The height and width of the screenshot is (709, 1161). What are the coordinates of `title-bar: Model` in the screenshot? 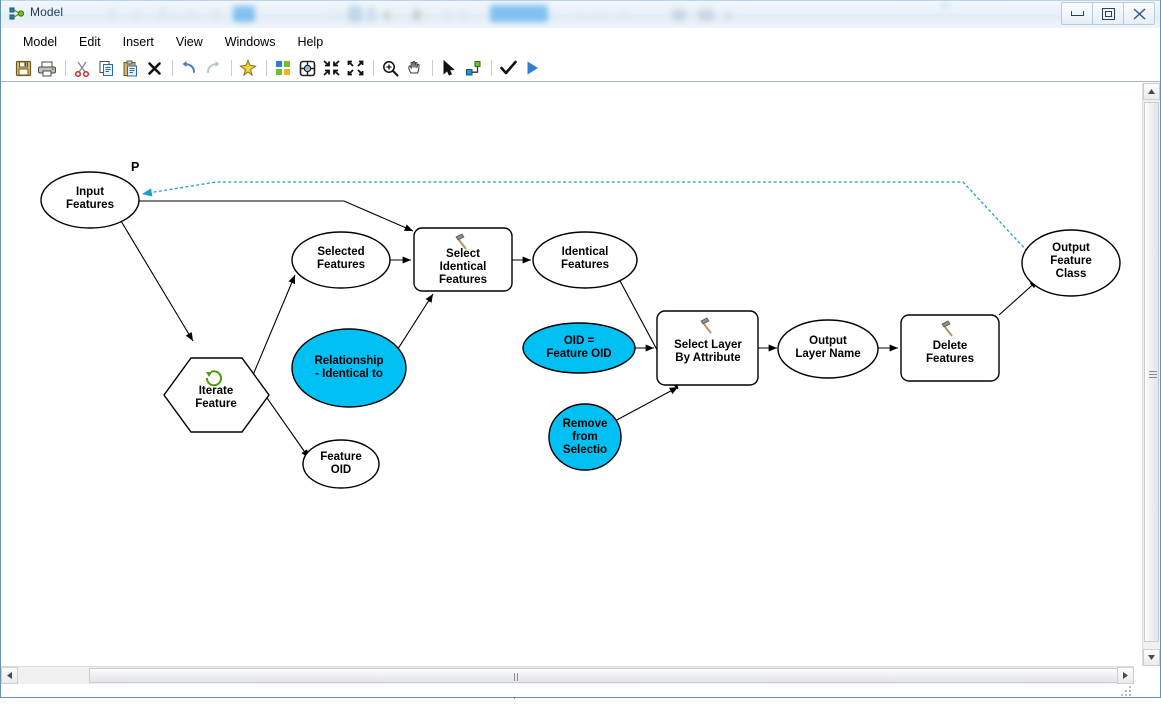 It's located at (580, 14).